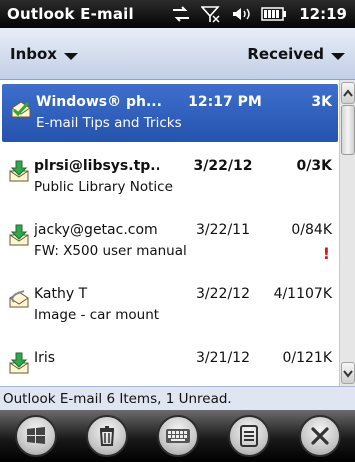 This screenshot has width=355, height=462. What do you see at coordinates (21, 109) in the screenshot?
I see `read-envelope-icon` at bounding box center [21, 109].